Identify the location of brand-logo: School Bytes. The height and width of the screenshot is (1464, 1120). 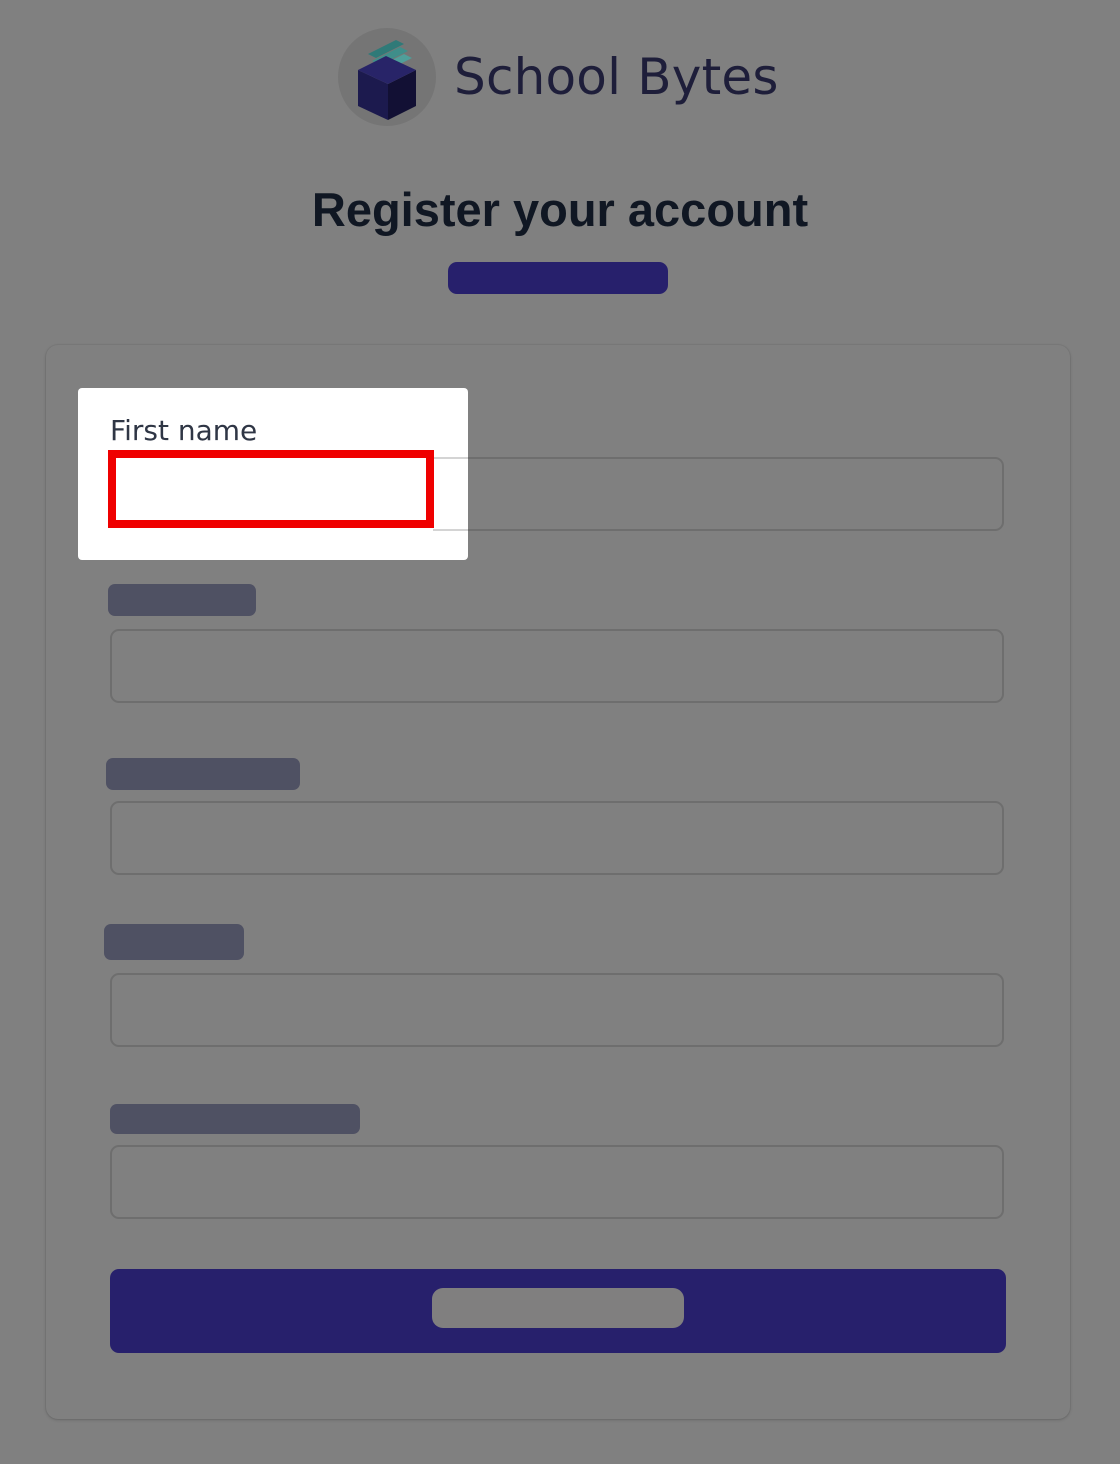
(558, 77).